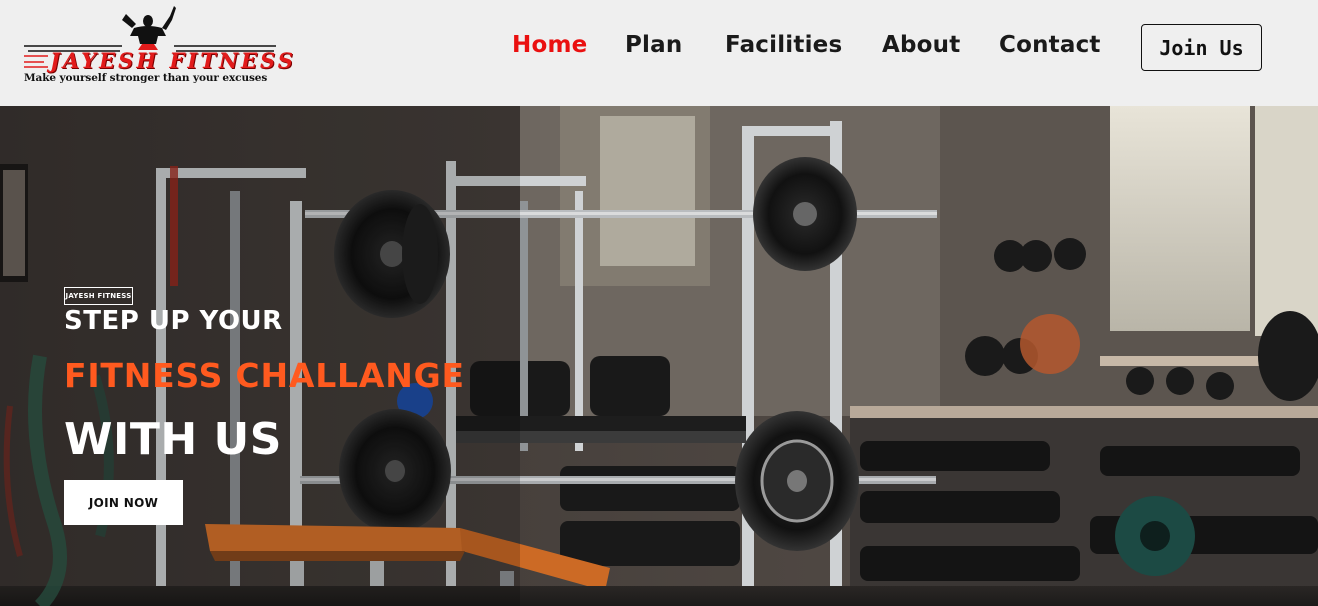 This screenshot has width=1318, height=606. What do you see at coordinates (173, 321) in the screenshot?
I see `hero-headline-line-1: STEP UP YOUR` at bounding box center [173, 321].